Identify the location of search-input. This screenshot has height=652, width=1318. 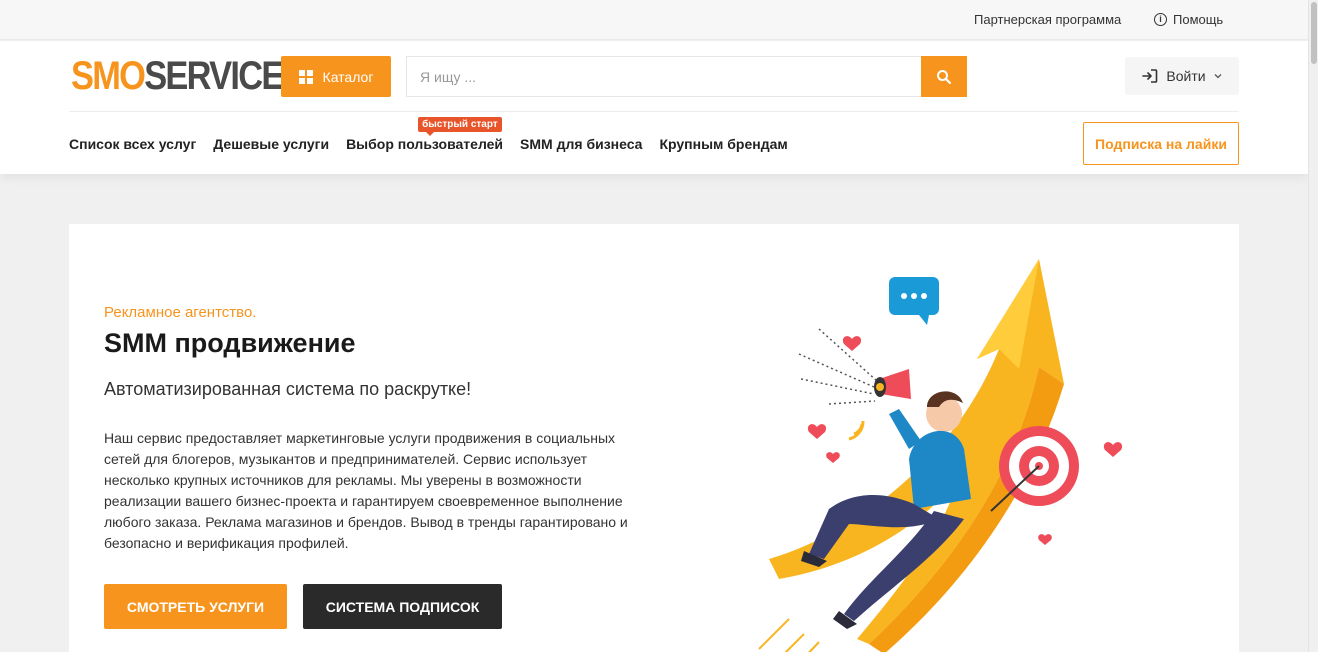
(664, 76).